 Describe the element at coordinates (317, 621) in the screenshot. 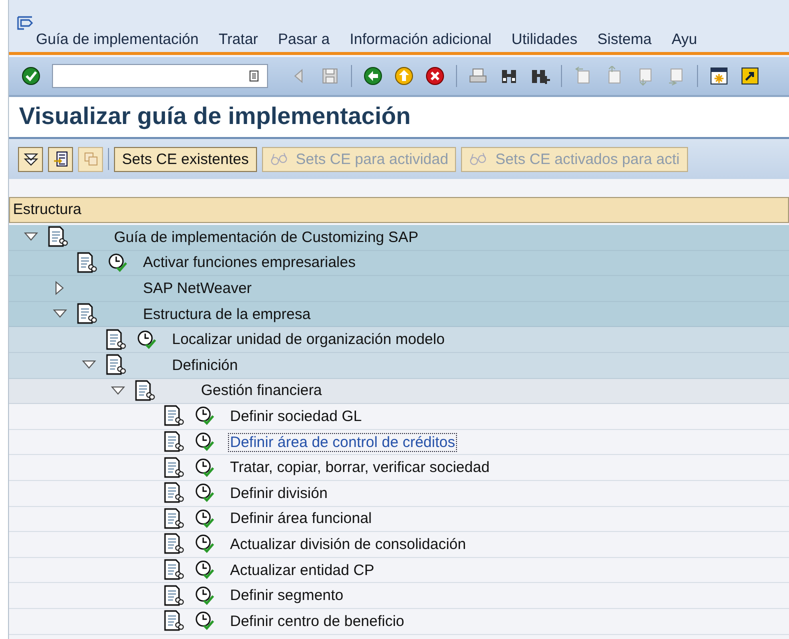

I see `tree-node: Definir centro de beneficio` at that location.